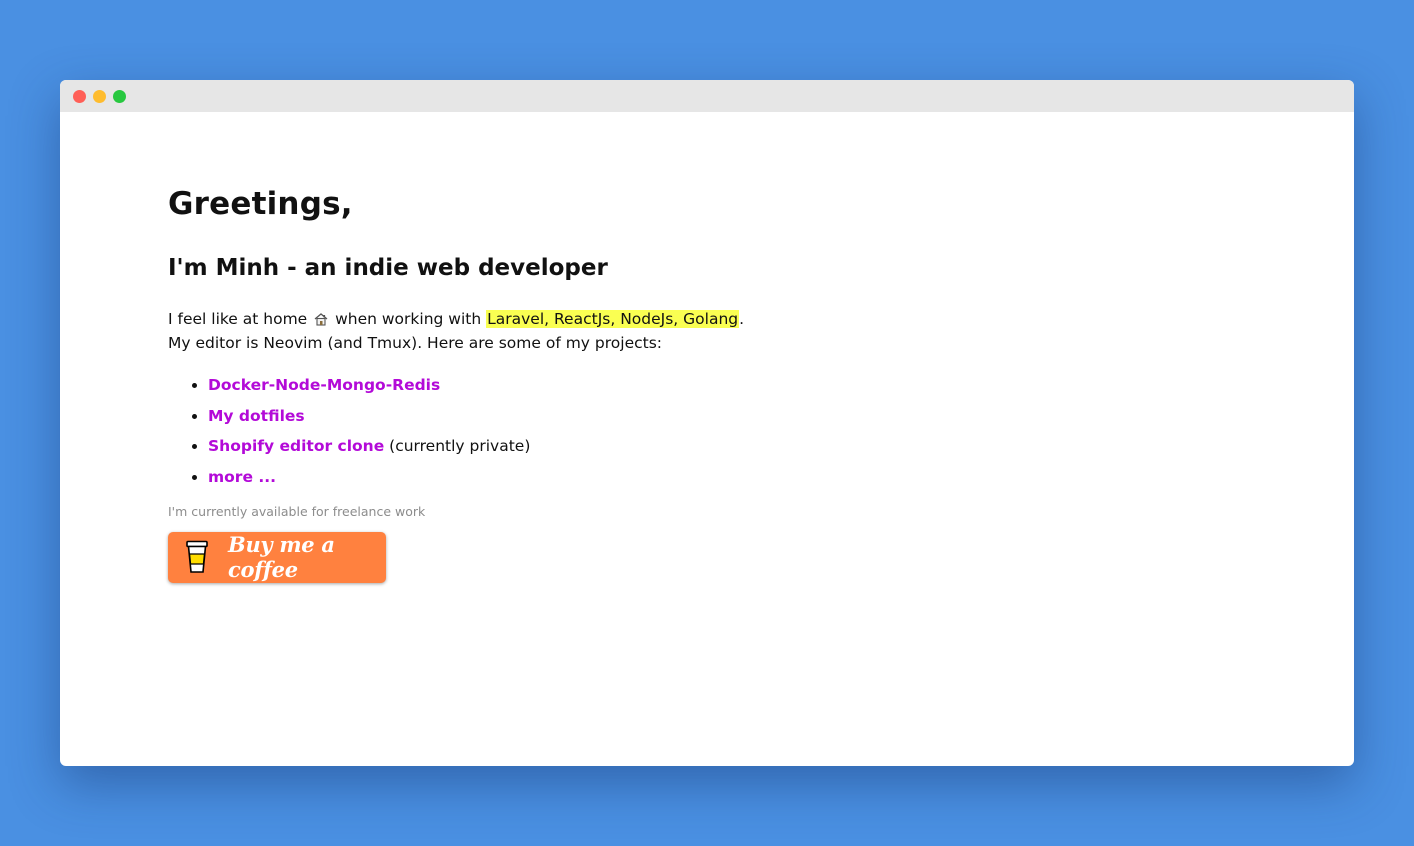  What do you see at coordinates (324, 385) in the screenshot?
I see `project-link-docker-node-mongo-redis: Docker-Node-Mongo-Redis` at bounding box center [324, 385].